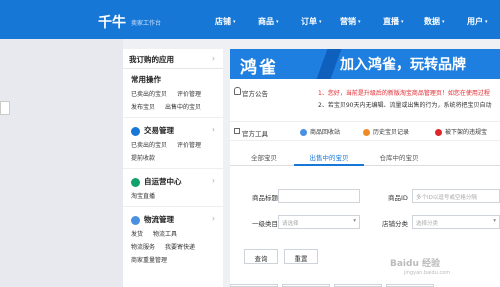  Describe the element at coordinates (189, 93) in the screenshot. I see `sidebar-link-reviews: 评价管理` at that location.